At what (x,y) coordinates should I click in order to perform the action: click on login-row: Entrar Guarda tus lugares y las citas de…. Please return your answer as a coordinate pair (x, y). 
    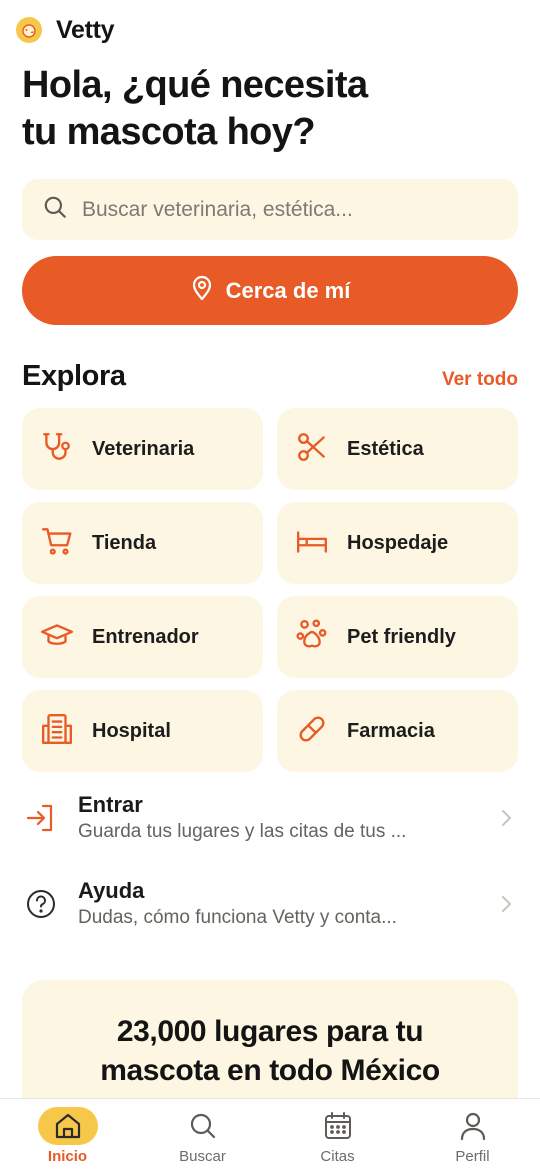
    Looking at the image, I should click on (270, 818).